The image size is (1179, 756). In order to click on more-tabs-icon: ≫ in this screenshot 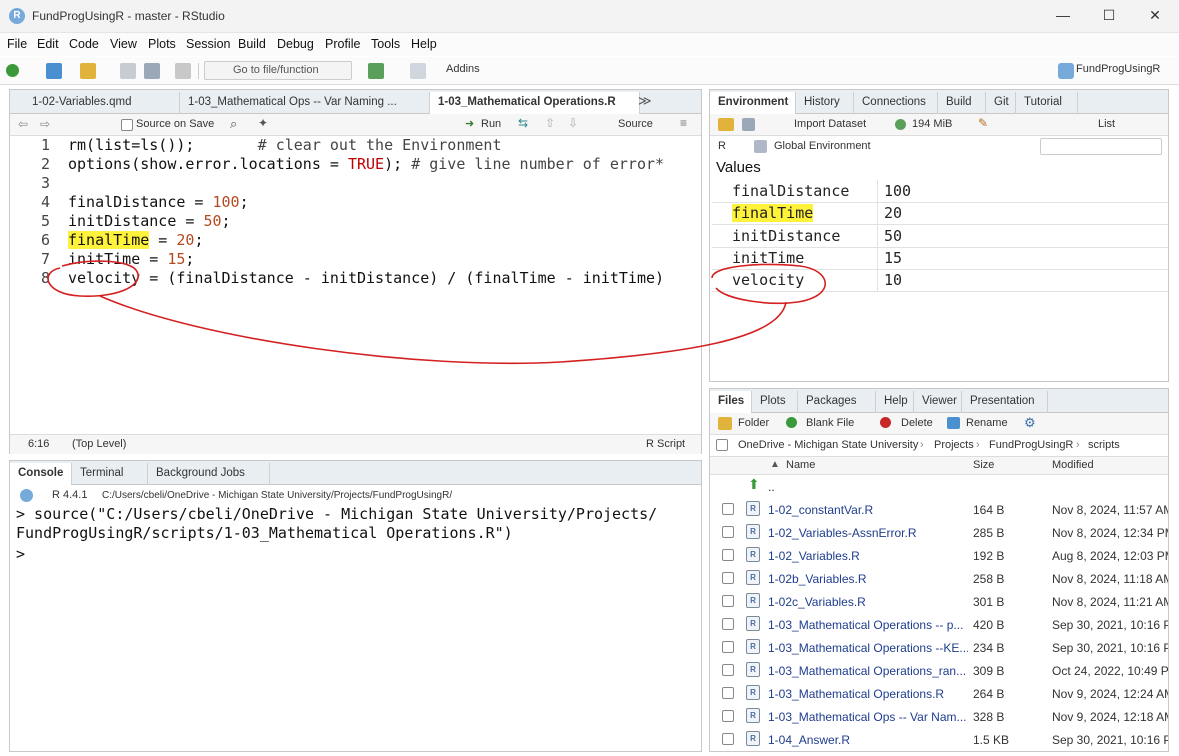, I will do `click(645, 101)`.